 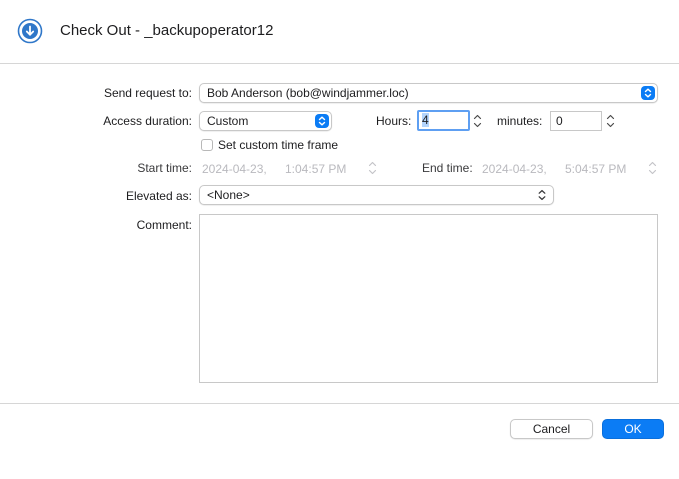 I want to click on end-clock-value: 5:04:57 PM, so click(x=595, y=169).